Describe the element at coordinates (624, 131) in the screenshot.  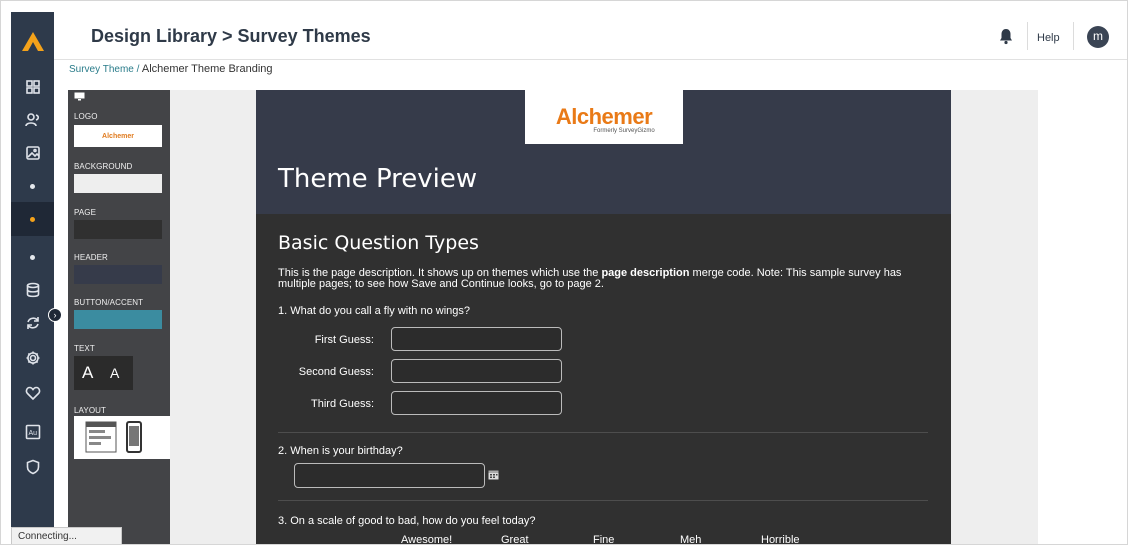
I see `preview-logo-sub: Formerly SurveyGizmo` at that location.